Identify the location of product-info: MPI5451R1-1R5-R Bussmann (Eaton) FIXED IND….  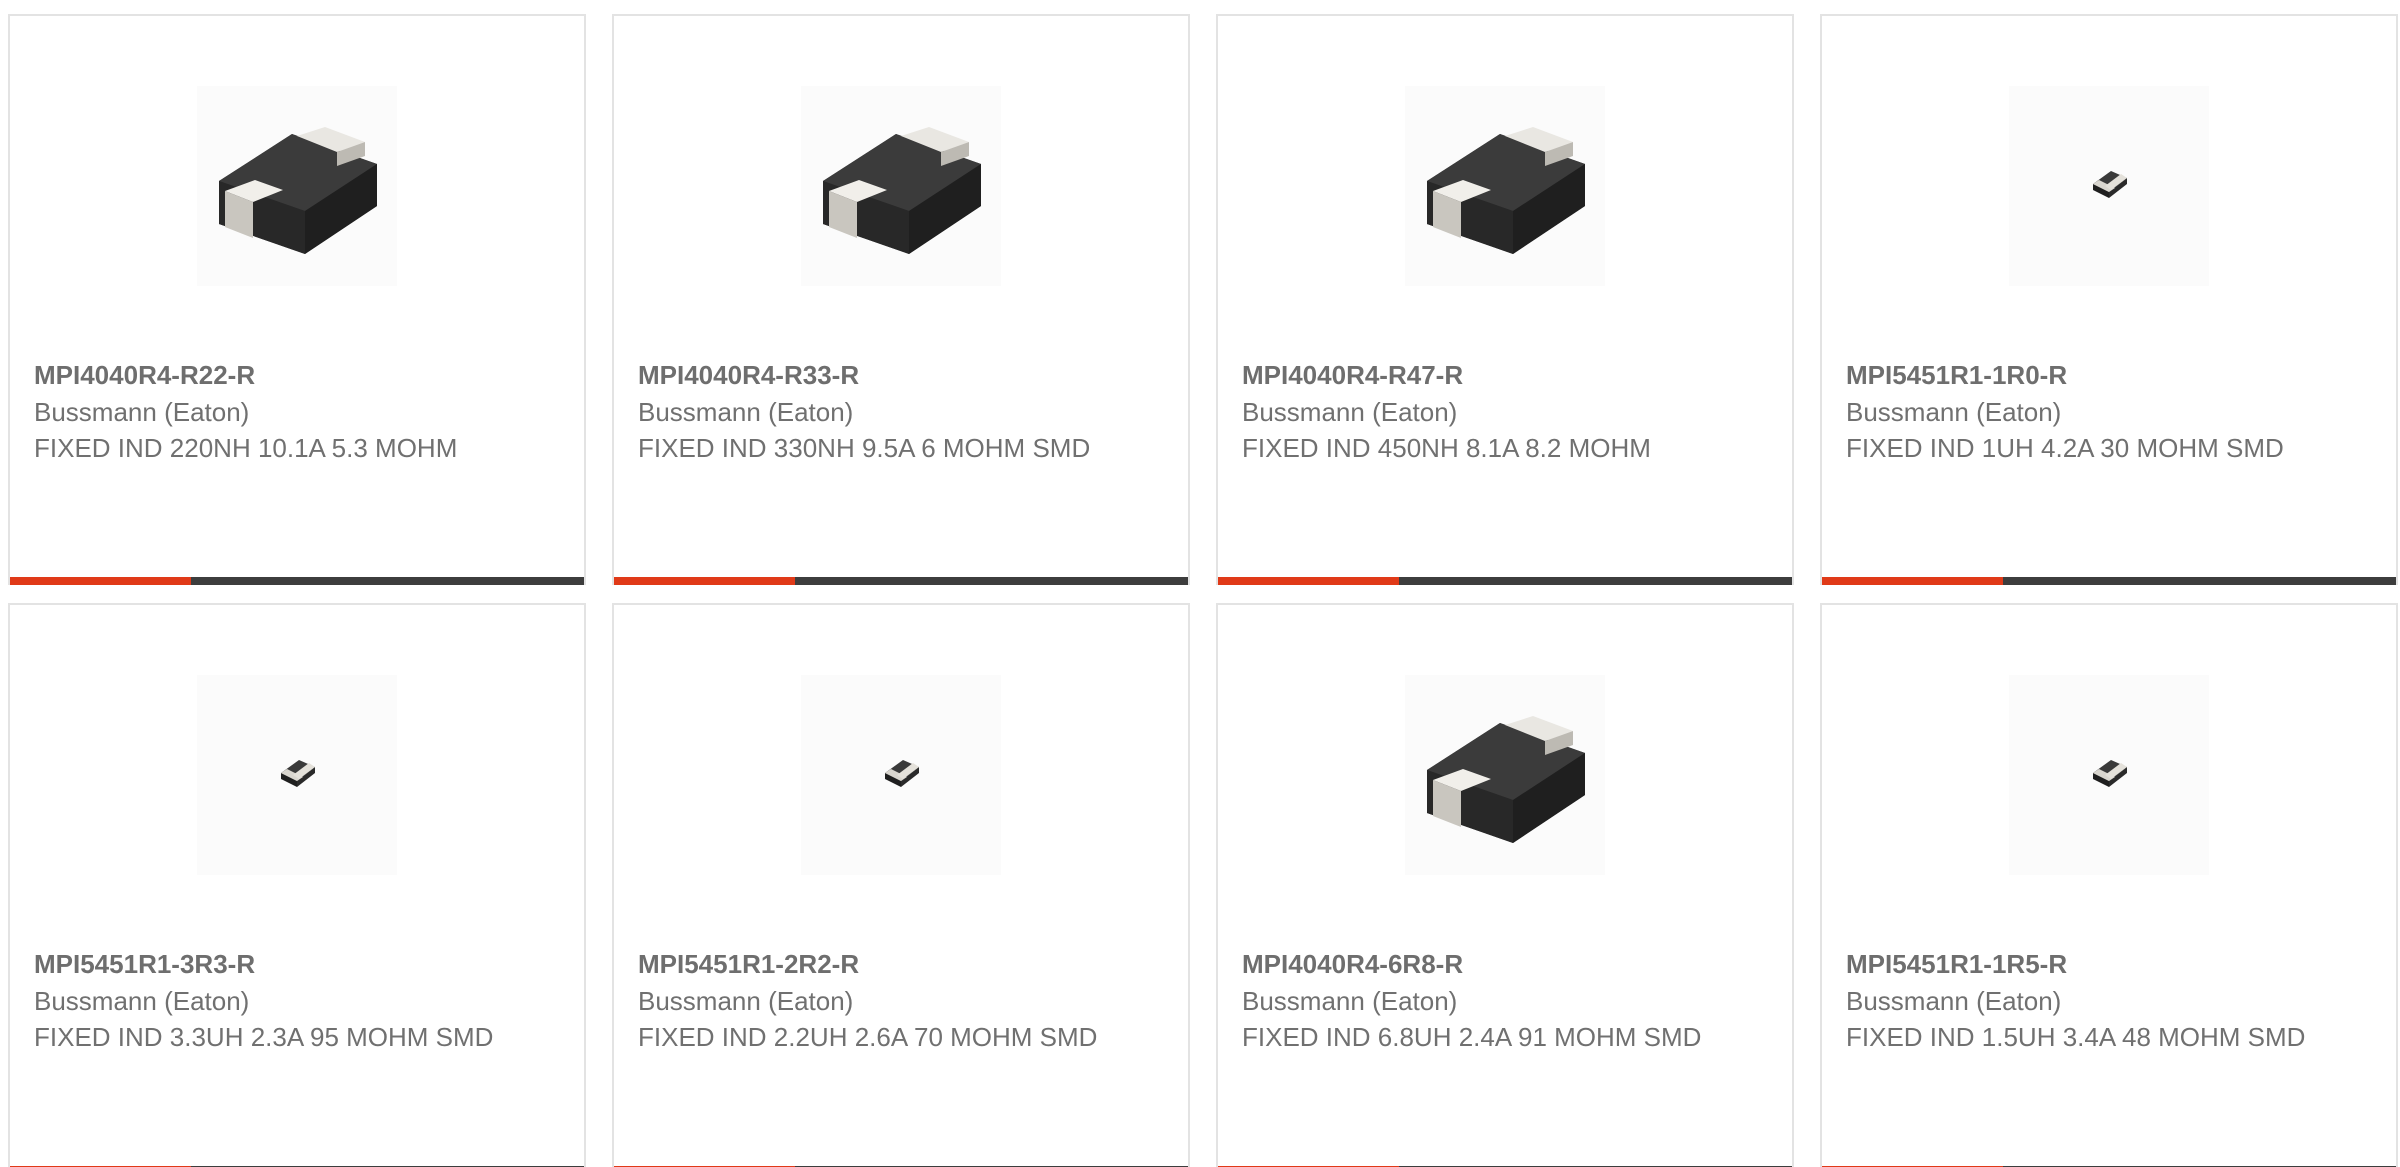
(2081, 1000).